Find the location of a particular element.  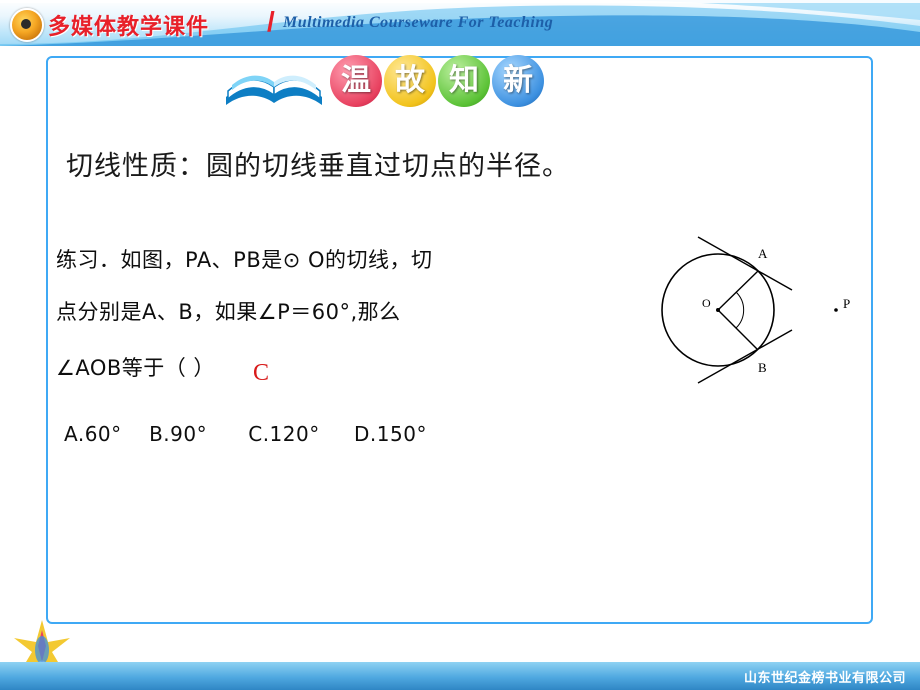

exercise-line-2: 点分别是A、B，如果∠P＝60°,那么 is located at coordinates (228, 312).